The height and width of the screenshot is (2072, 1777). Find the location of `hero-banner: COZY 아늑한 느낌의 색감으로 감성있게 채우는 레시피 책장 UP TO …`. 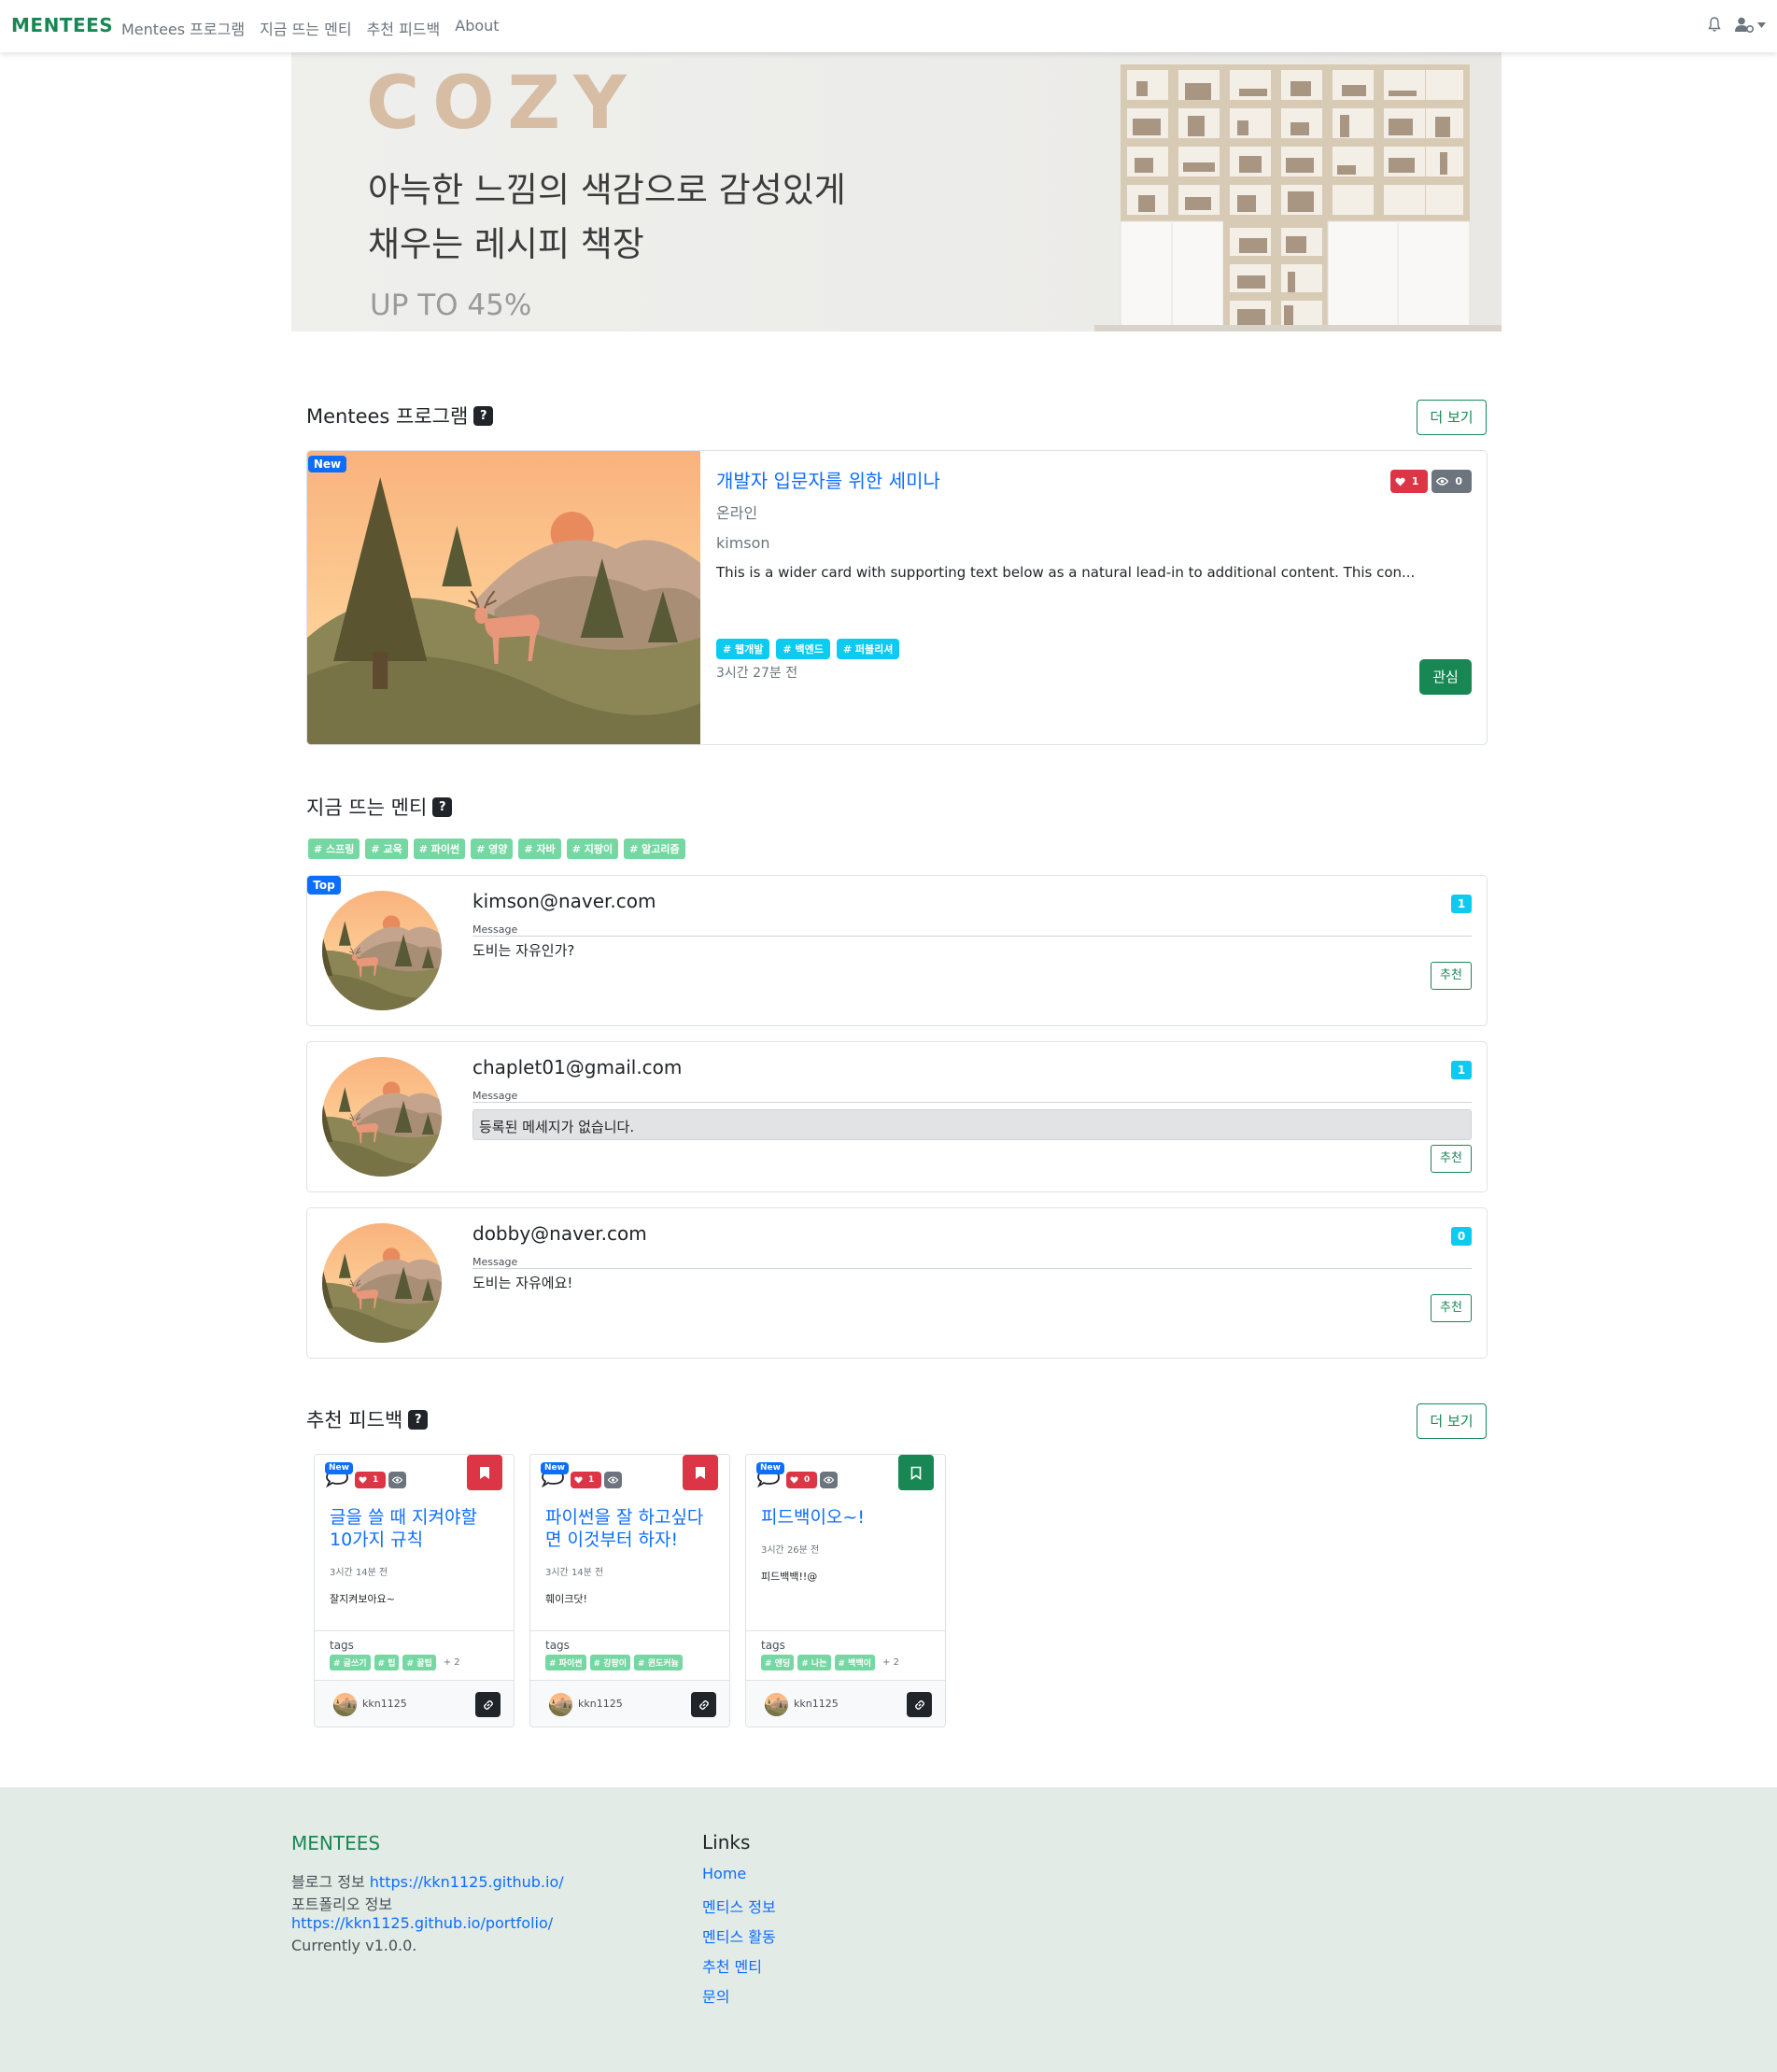

hero-banner: COZY 아늑한 느낌의 색감으로 감성있게 채우는 레시피 책장 UP TO … is located at coordinates (896, 192).